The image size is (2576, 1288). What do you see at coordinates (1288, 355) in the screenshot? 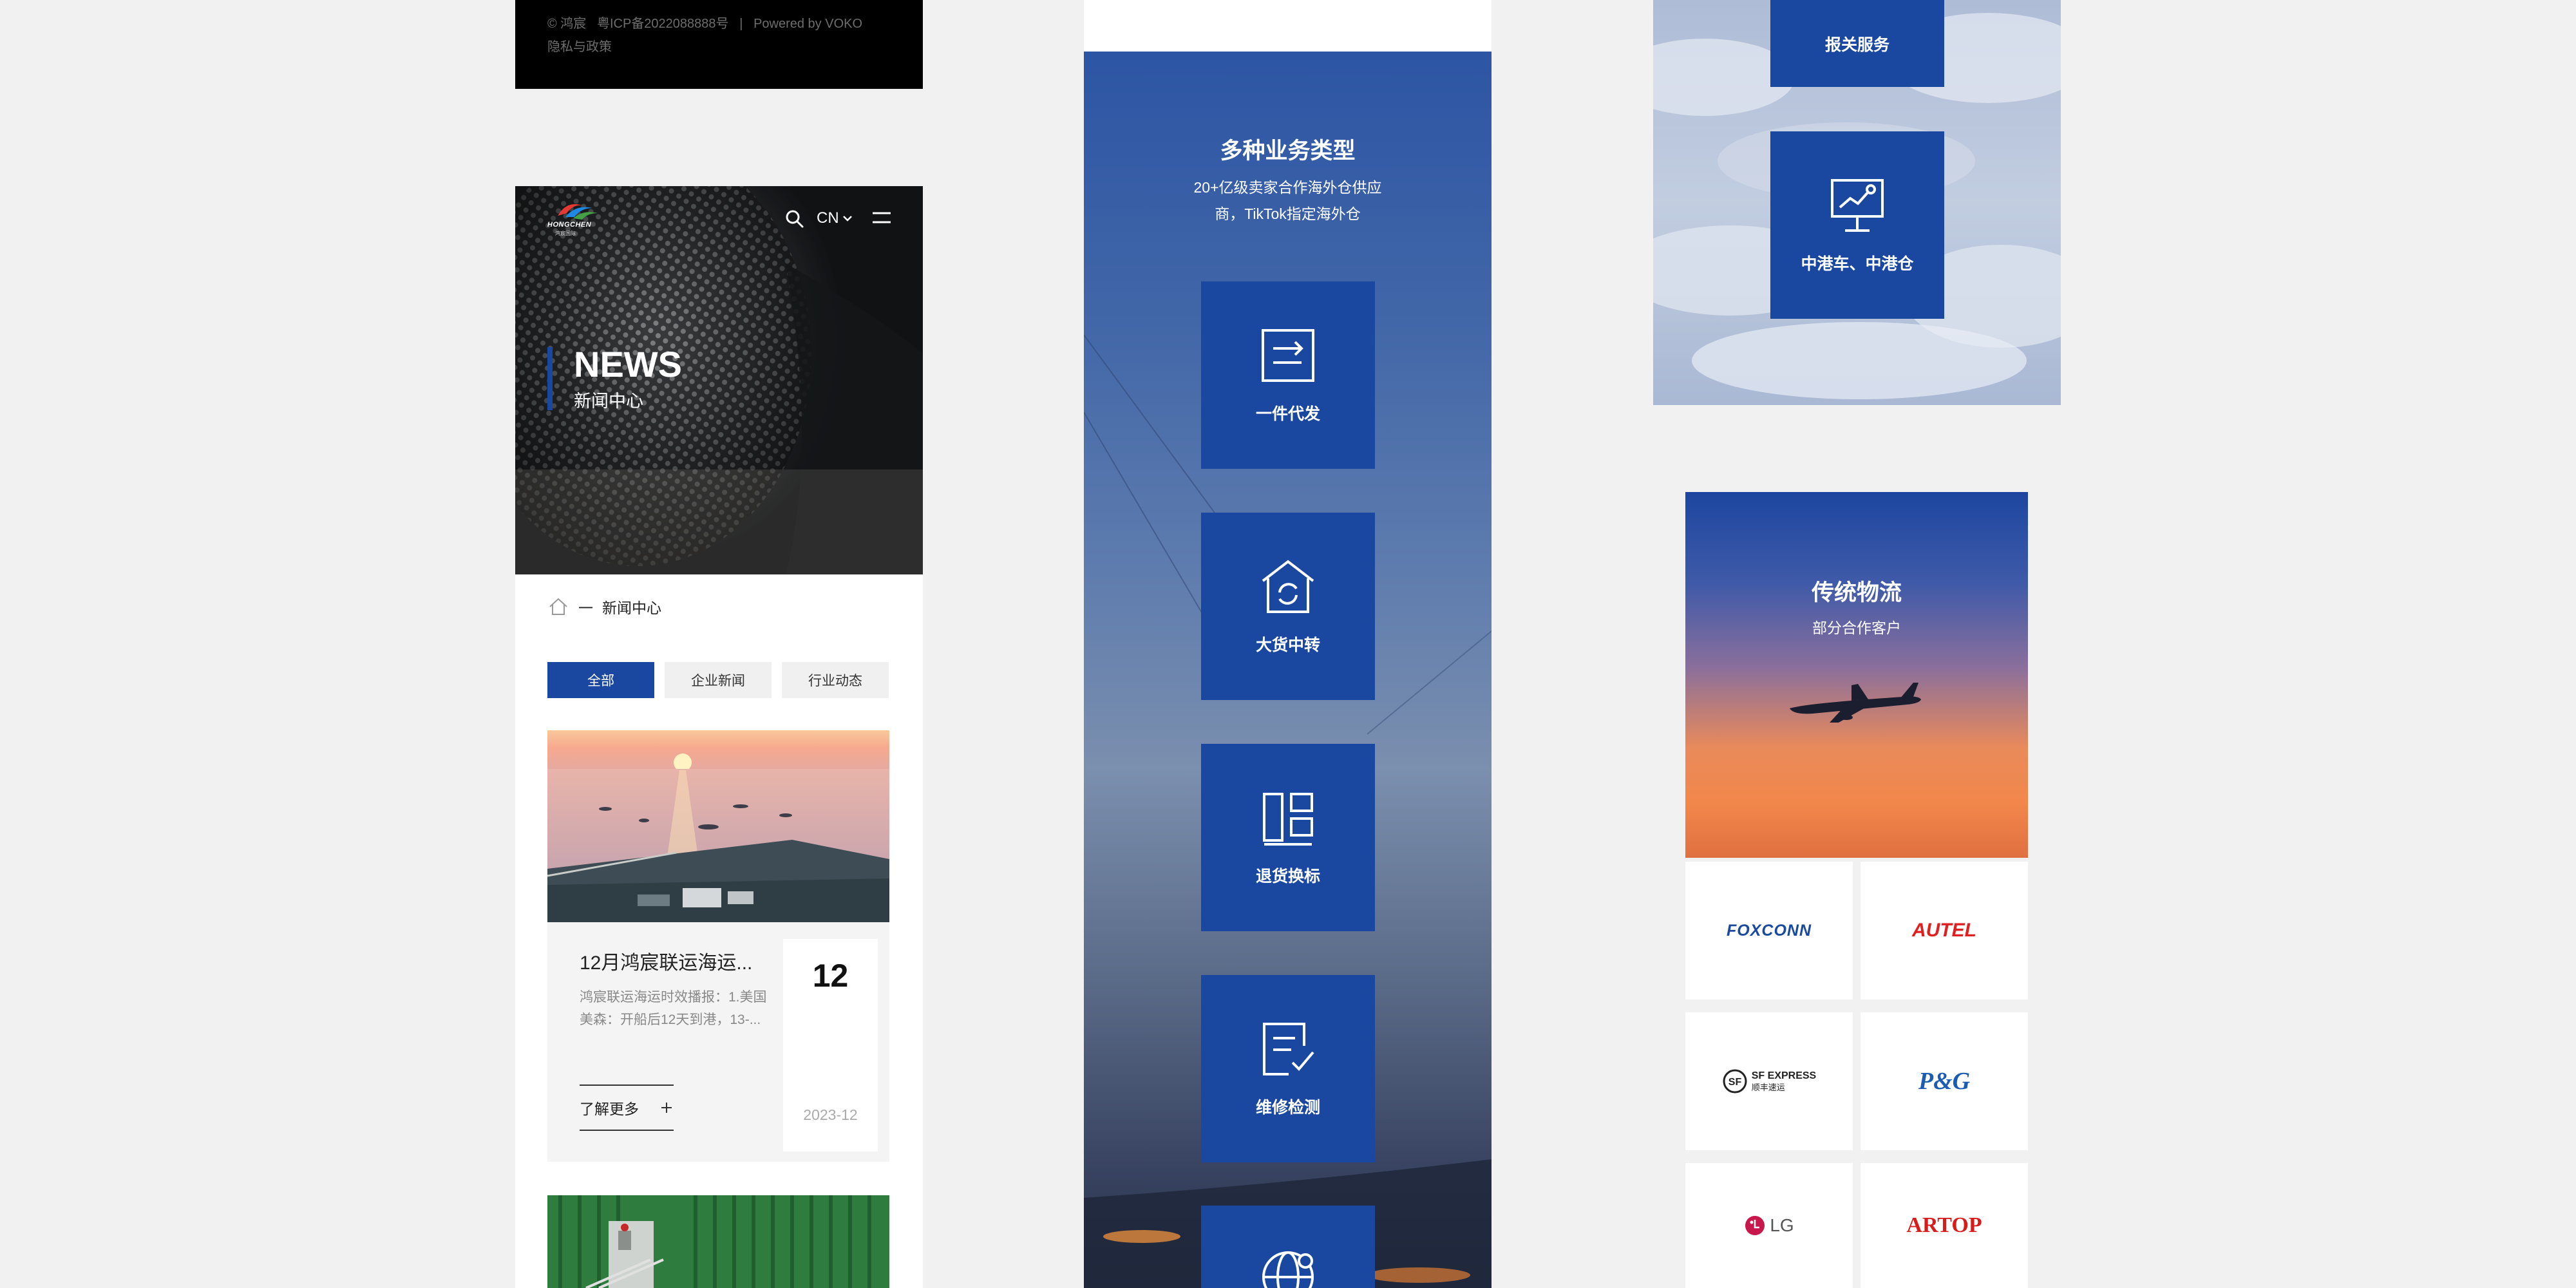
I see `forward-arrow-doc-icon` at bounding box center [1288, 355].